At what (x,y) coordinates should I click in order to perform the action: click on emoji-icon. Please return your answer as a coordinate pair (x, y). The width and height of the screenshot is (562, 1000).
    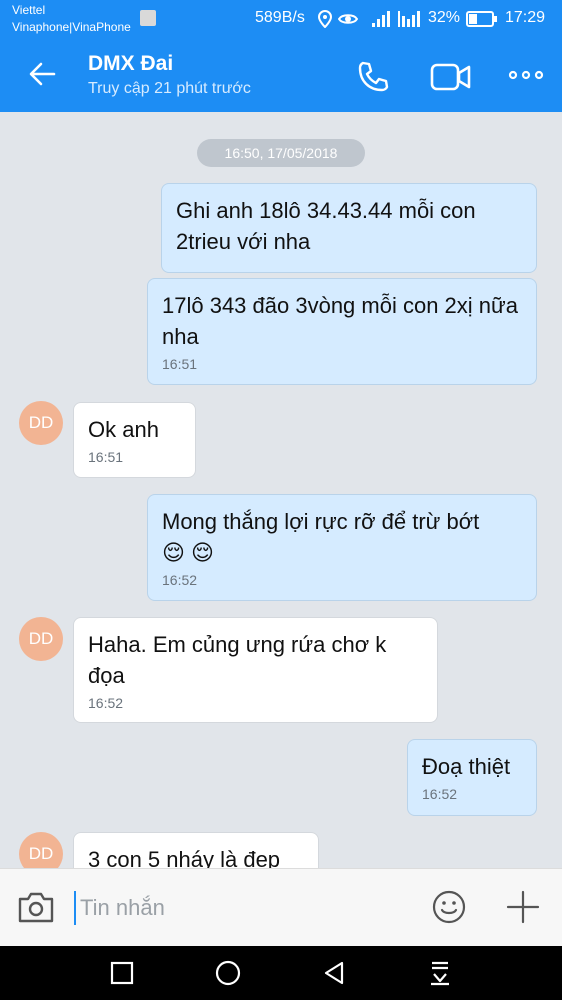
    Looking at the image, I should click on (449, 907).